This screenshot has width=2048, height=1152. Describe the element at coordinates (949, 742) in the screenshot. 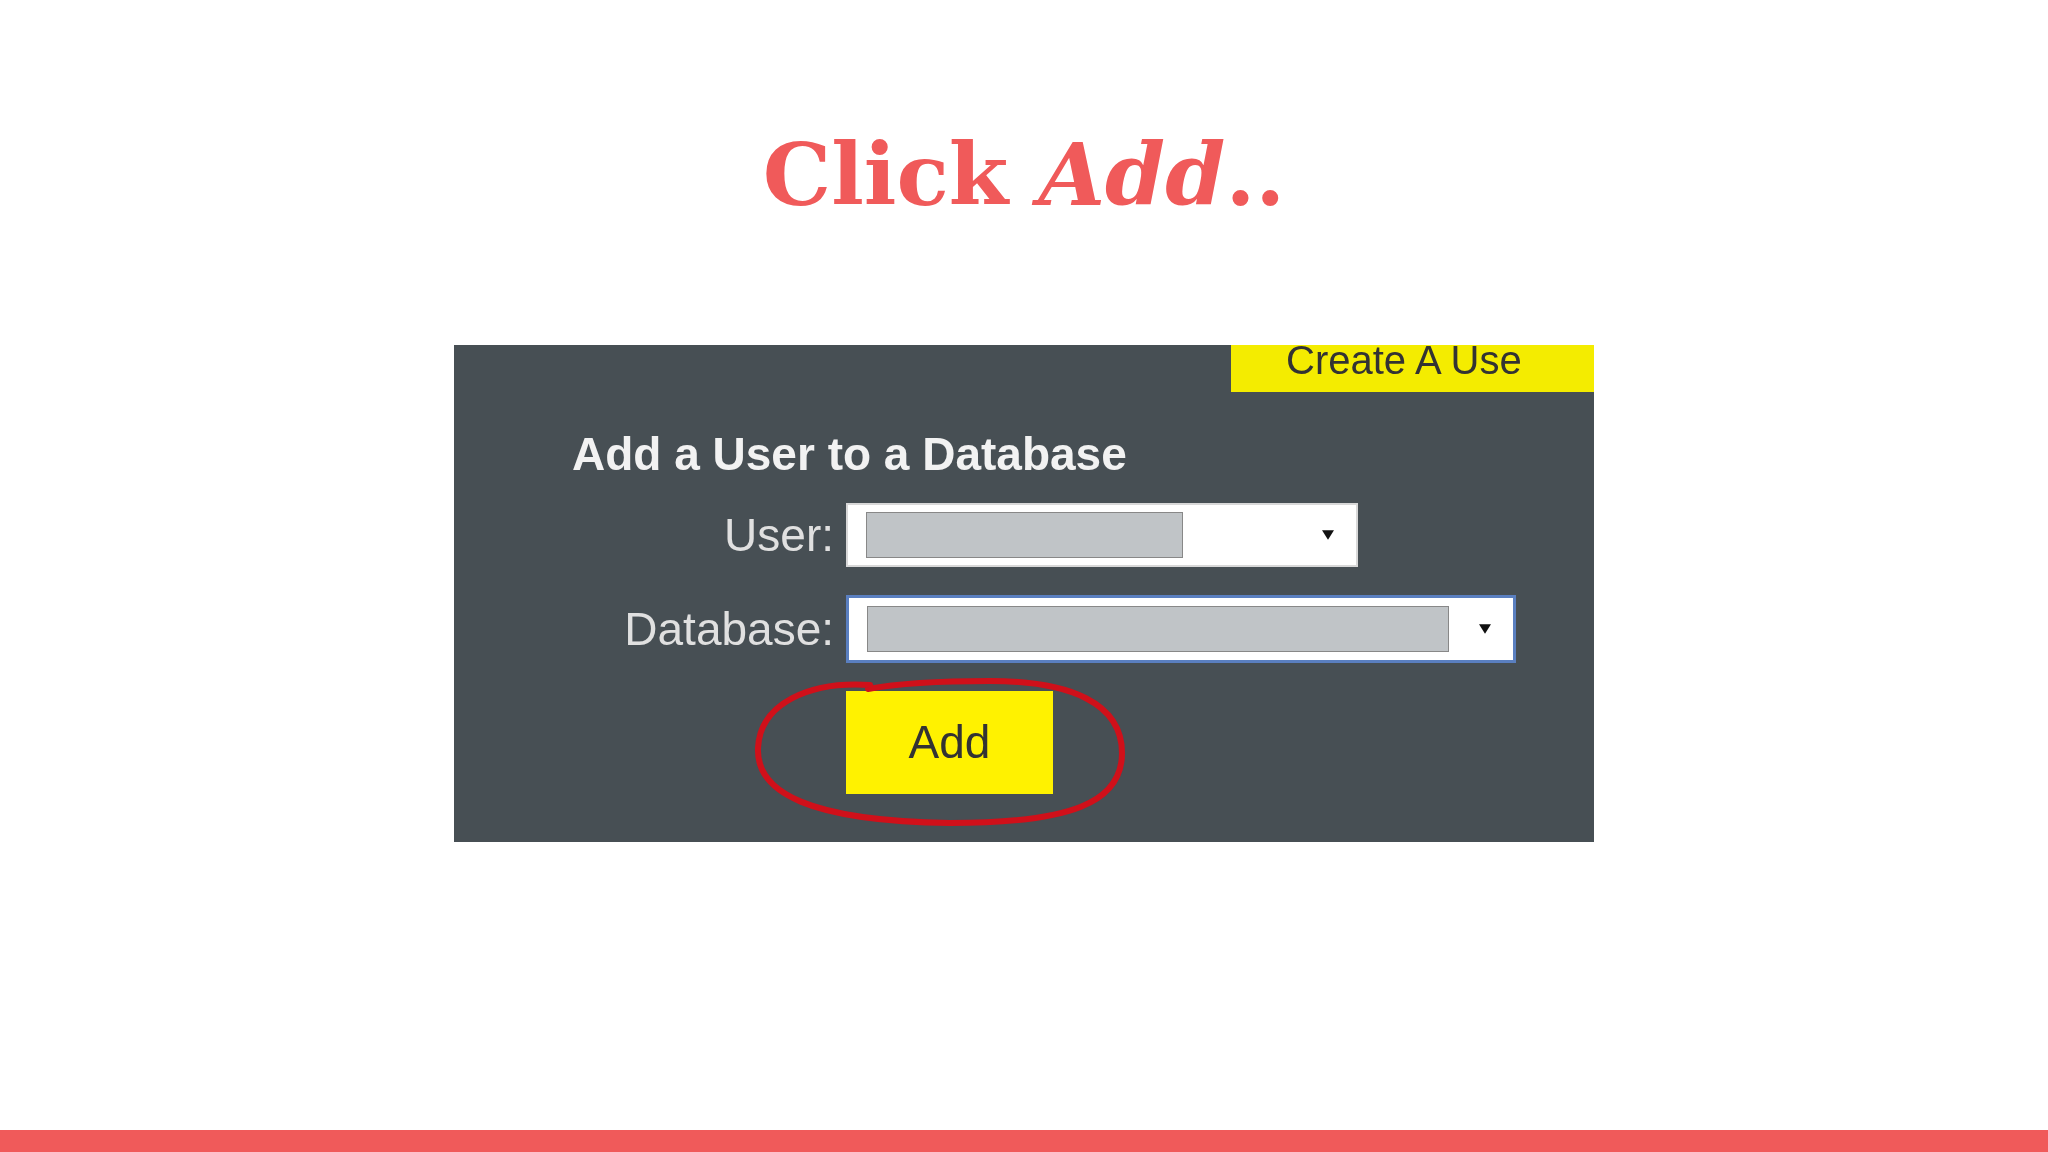

I see `add-button: Add` at that location.